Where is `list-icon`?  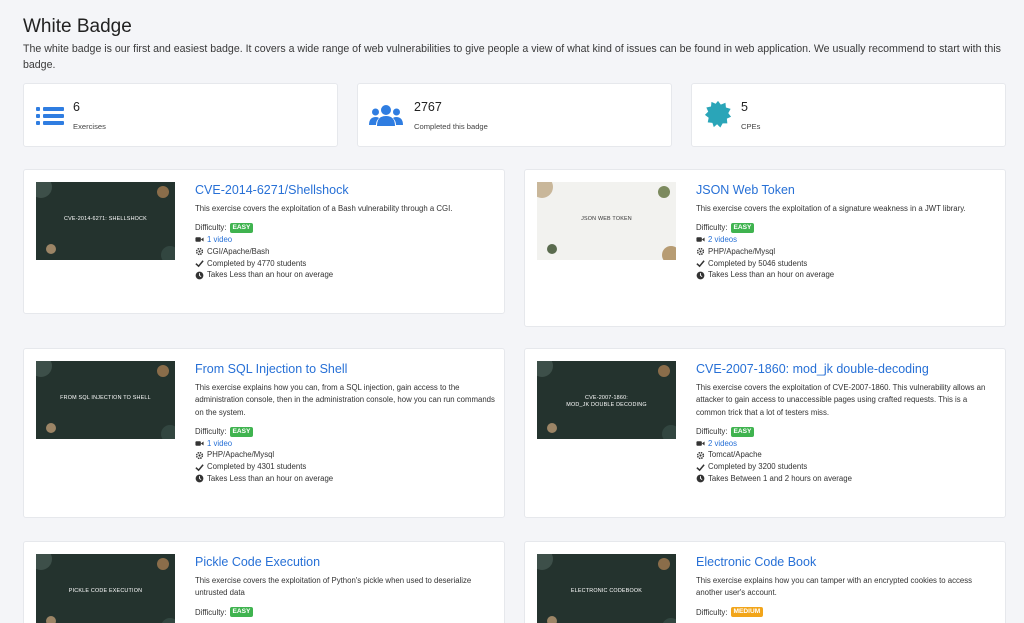 list-icon is located at coordinates (50, 116).